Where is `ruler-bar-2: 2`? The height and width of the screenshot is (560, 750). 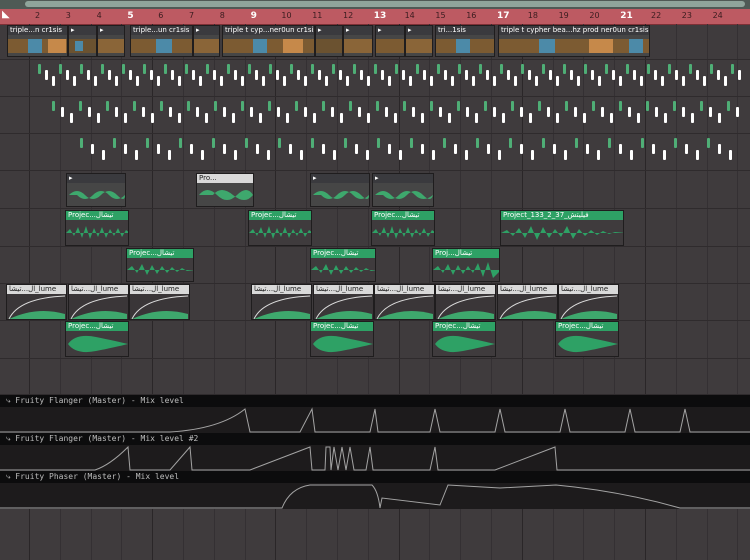
ruler-bar-2: 2 is located at coordinates (37, 15).